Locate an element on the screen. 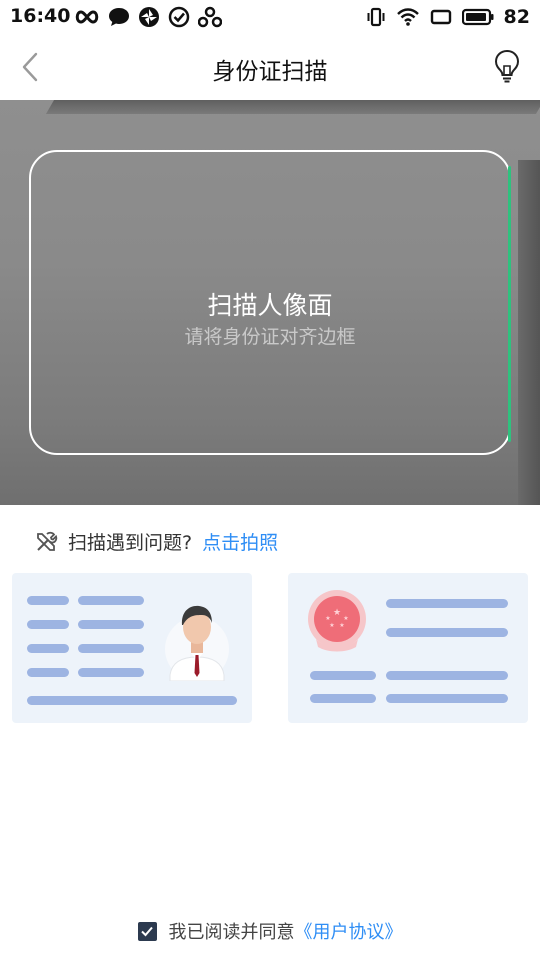 The image size is (540, 960). id-card-front-sample is located at coordinates (132, 648).